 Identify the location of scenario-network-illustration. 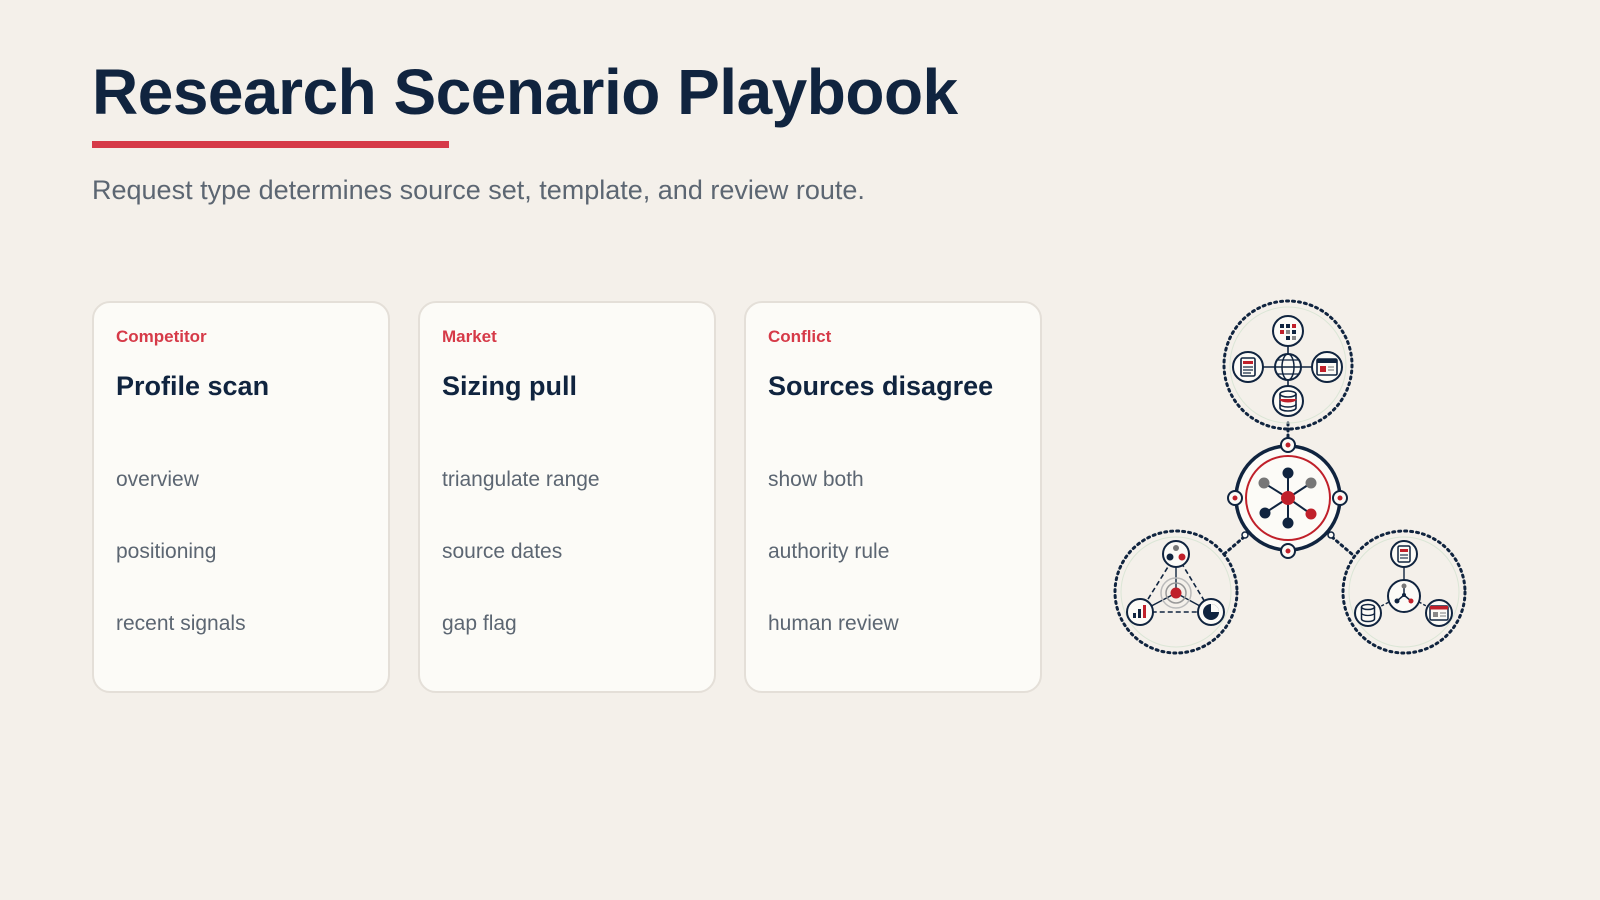
(1290, 477).